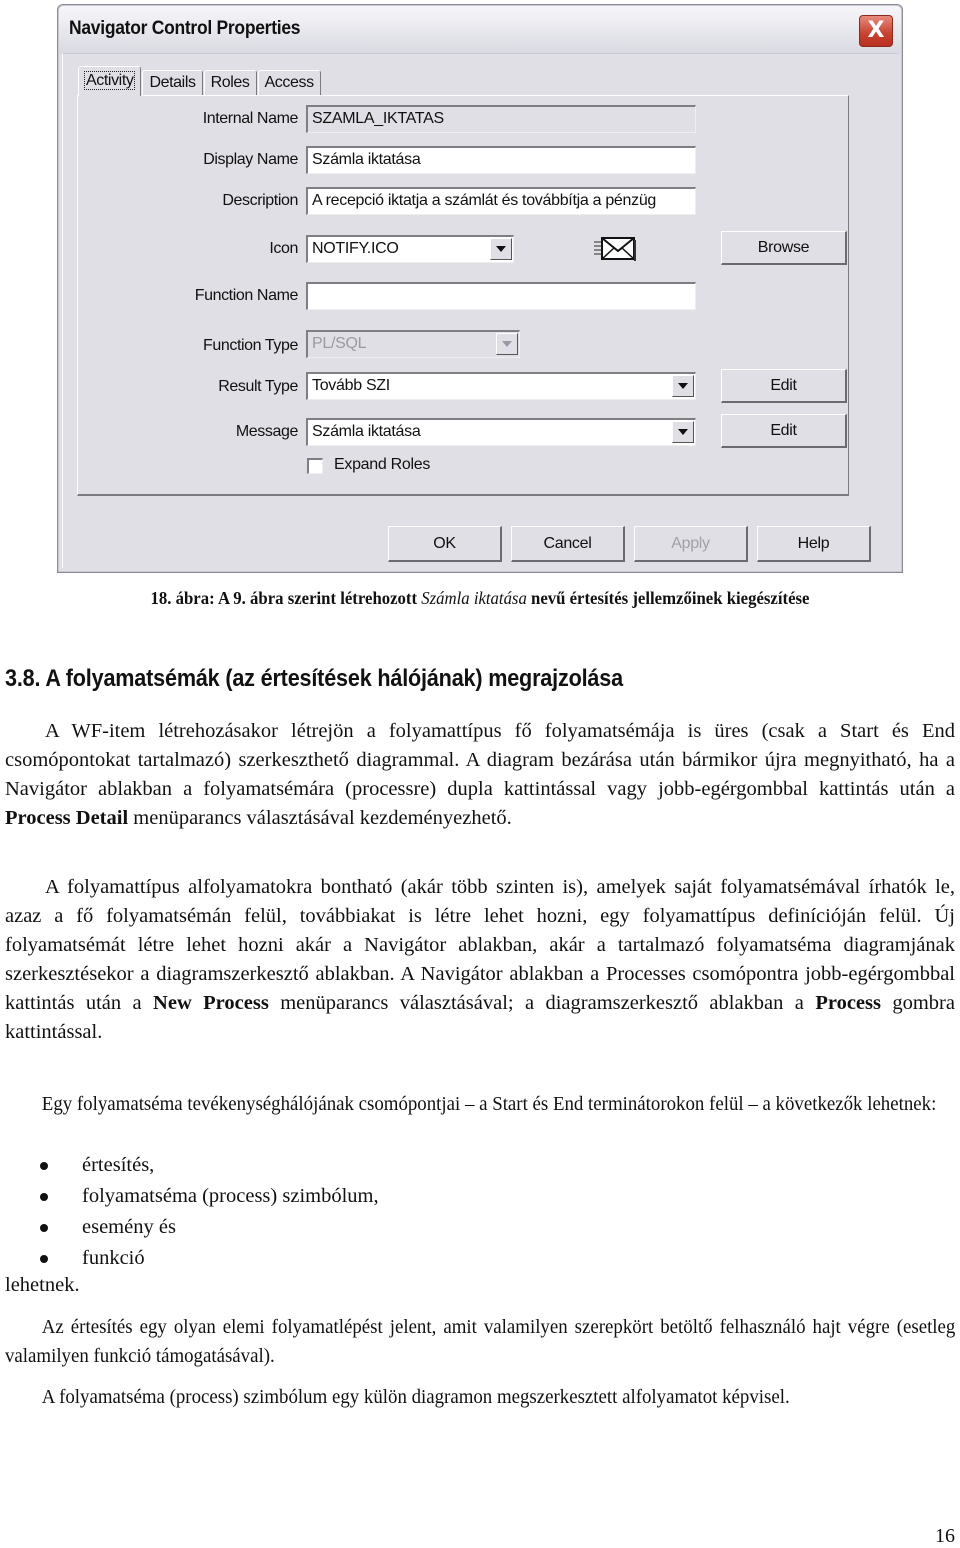  Describe the element at coordinates (501, 160) in the screenshot. I see `display-name-field: Számla iktatása` at that location.